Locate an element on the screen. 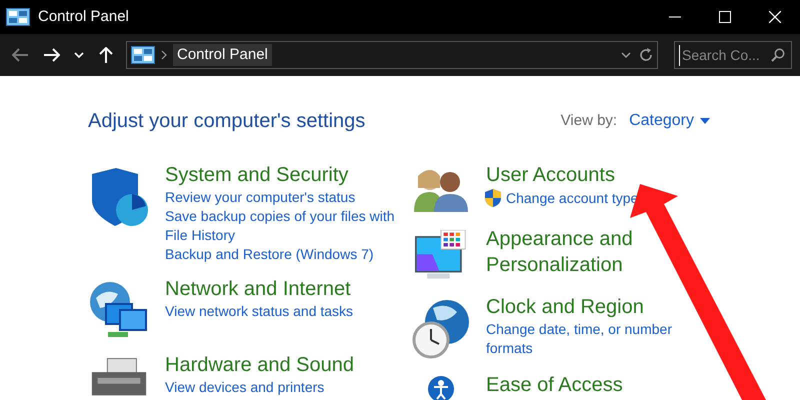 The image size is (800, 400). up-arrow-icon is located at coordinates (106, 55).